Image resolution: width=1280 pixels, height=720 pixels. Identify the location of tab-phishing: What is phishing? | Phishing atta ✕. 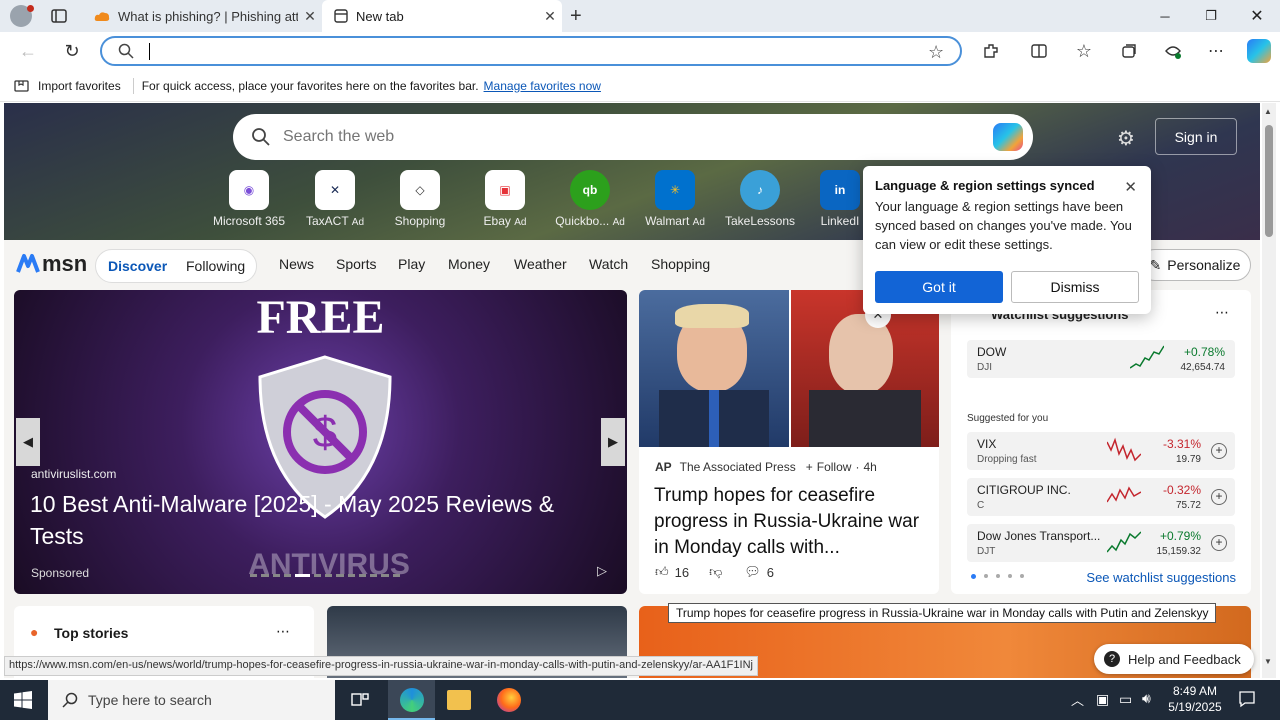
(203, 16).